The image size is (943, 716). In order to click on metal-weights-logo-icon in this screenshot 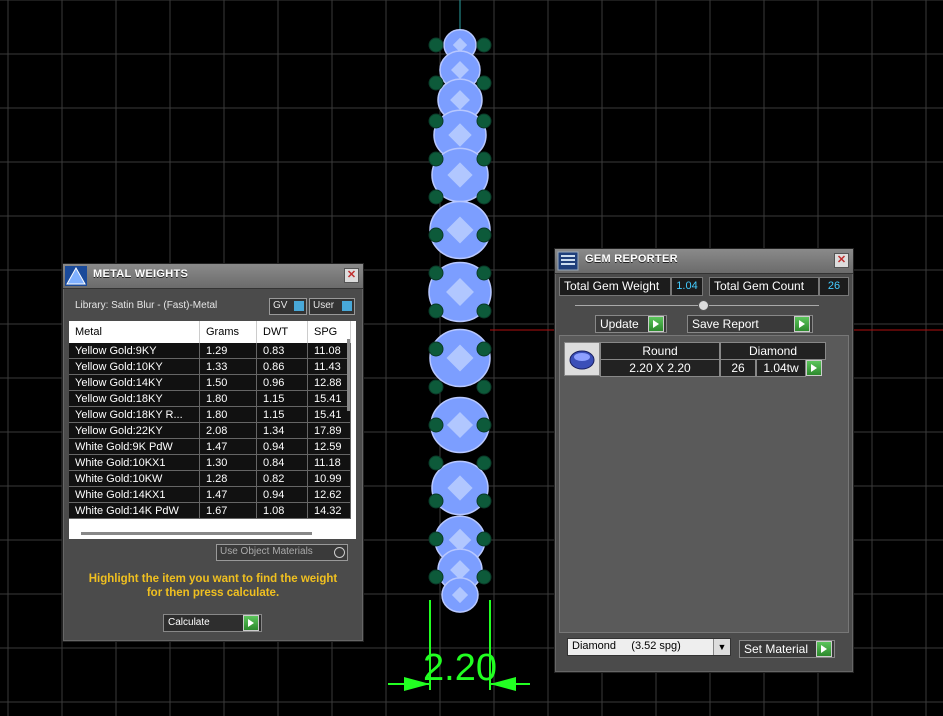, I will do `click(76, 276)`.